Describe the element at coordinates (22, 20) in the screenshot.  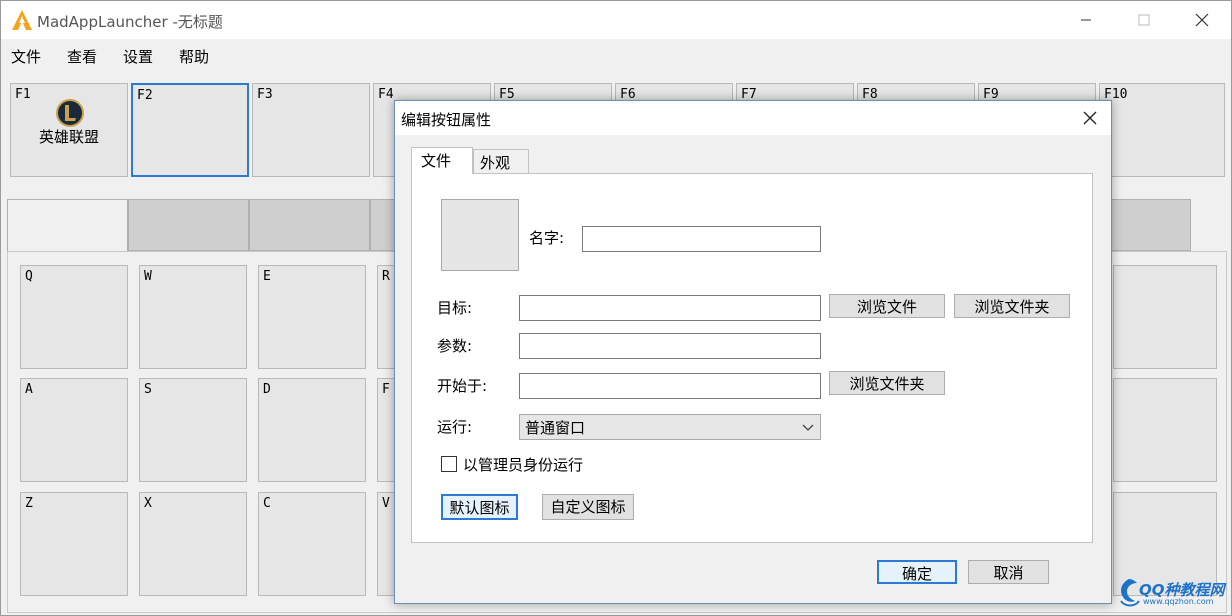
I see `app-logo-icon` at that location.